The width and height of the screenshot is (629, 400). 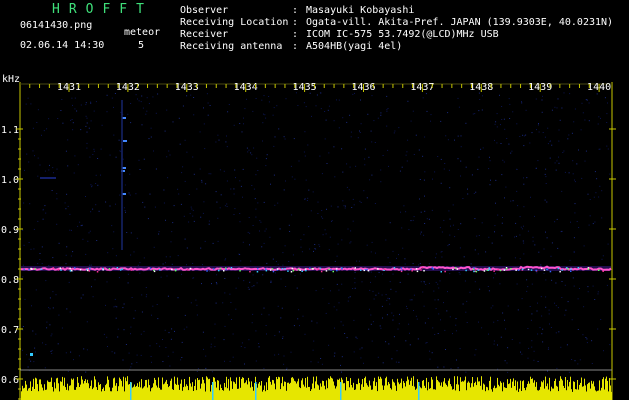 What do you see at coordinates (10, 280) in the screenshot?
I see `freq-tick-label: 0.8` at bounding box center [10, 280].